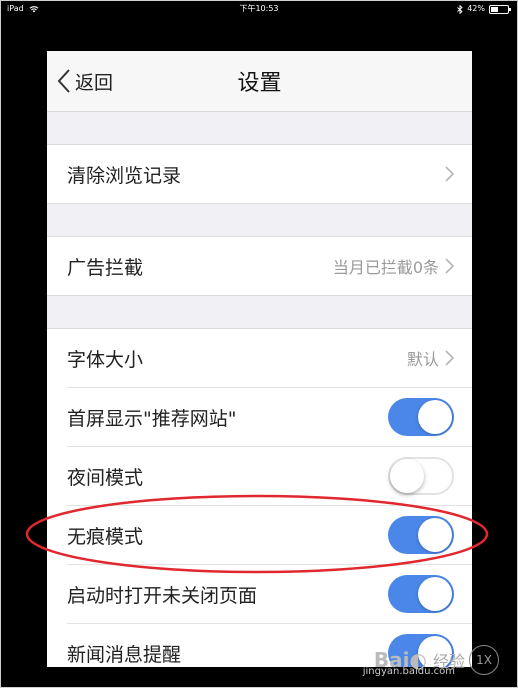 The width and height of the screenshot is (518, 688). Describe the element at coordinates (269, 266) in the screenshot. I see `row-ad-block: 广告拦截 当月已拦截0条` at that location.